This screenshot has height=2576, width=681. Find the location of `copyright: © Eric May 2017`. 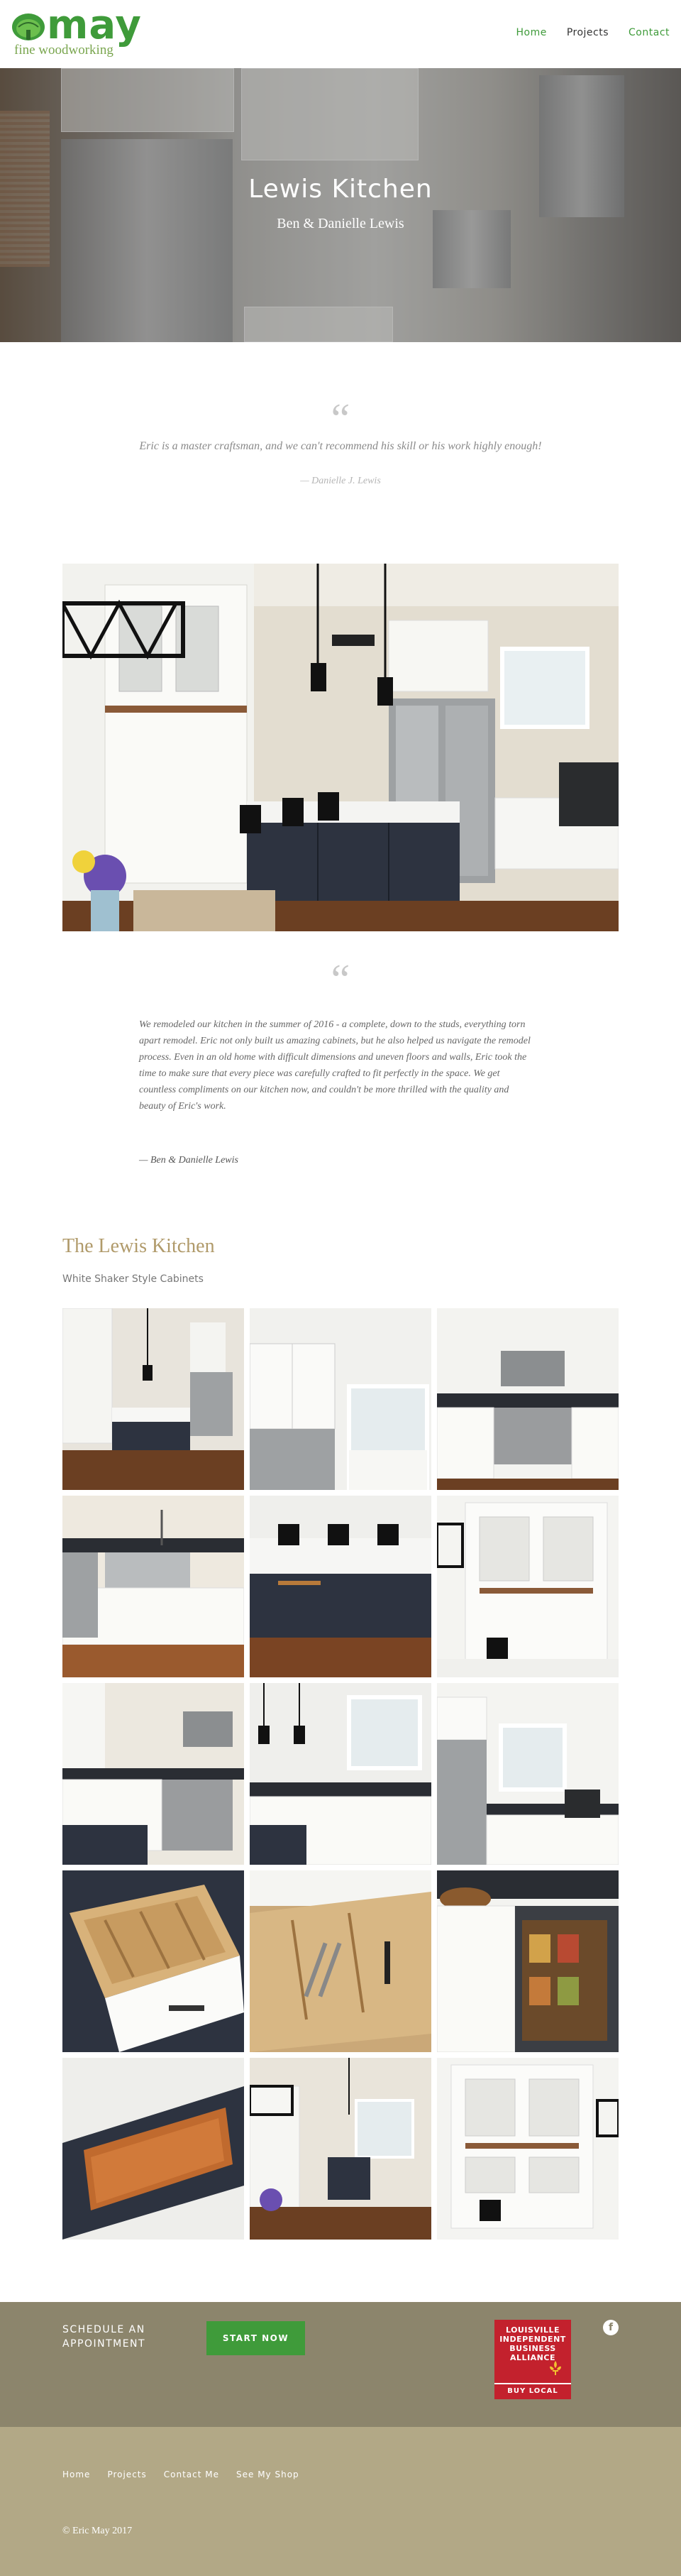

copyright: © Eric May 2017 is located at coordinates (97, 2531).